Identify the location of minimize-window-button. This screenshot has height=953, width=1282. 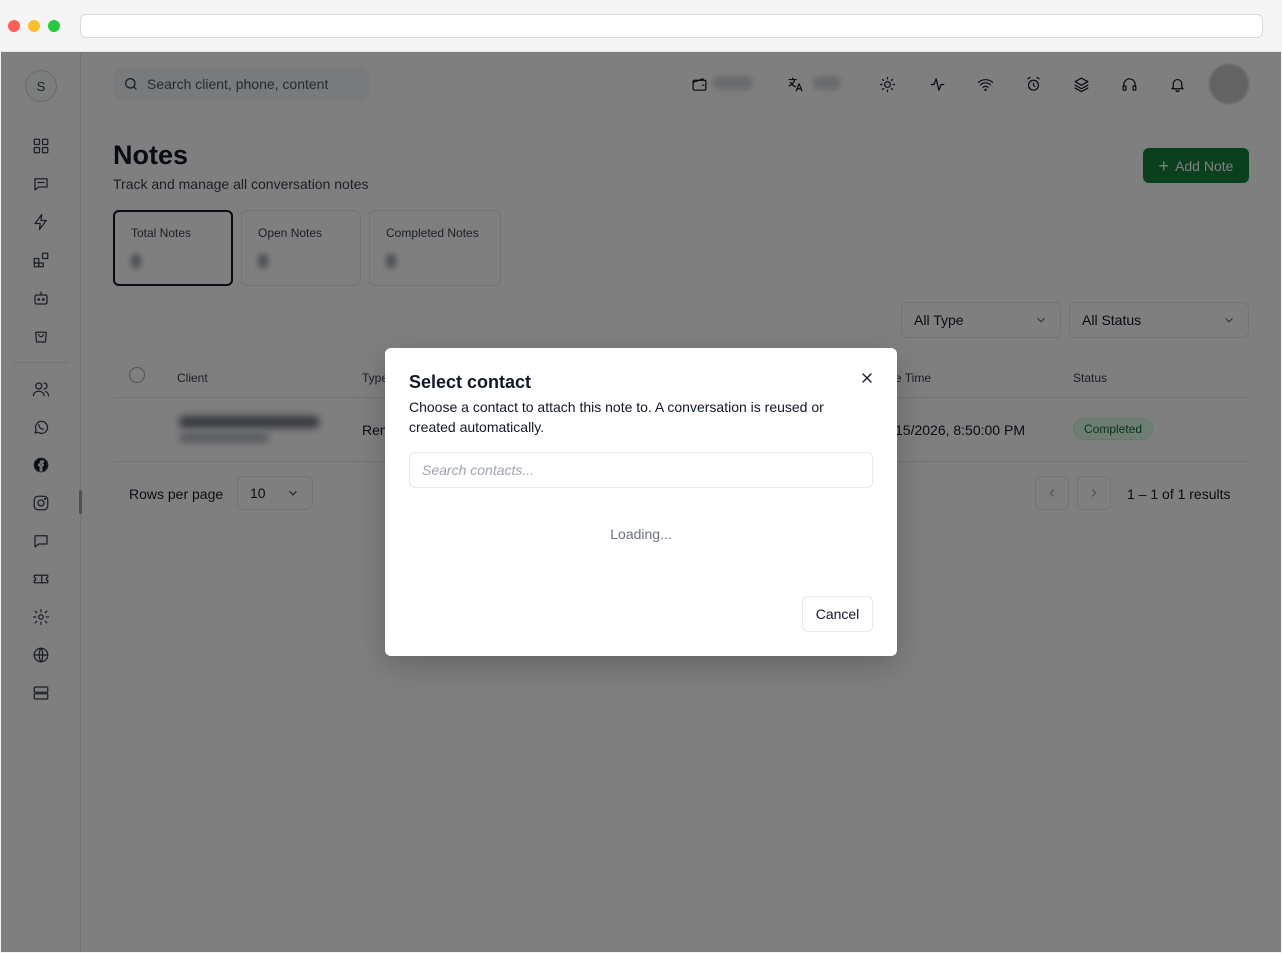
(34, 26).